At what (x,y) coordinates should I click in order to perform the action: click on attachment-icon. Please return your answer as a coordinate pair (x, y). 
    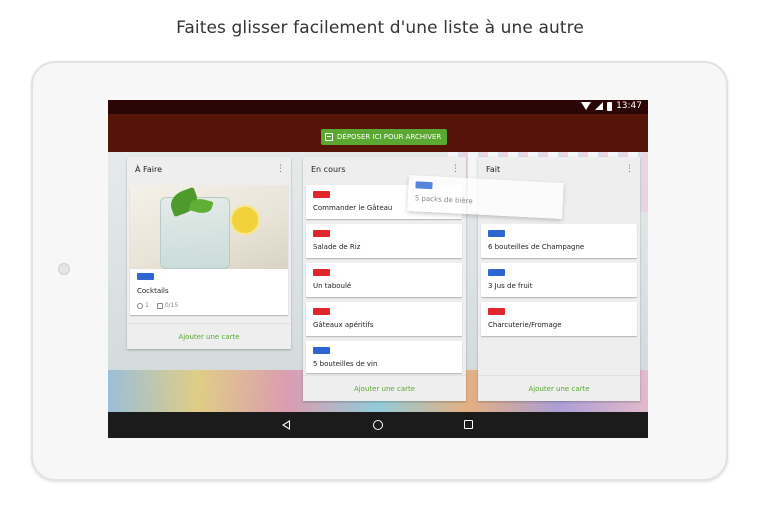
    Looking at the image, I should click on (140, 305).